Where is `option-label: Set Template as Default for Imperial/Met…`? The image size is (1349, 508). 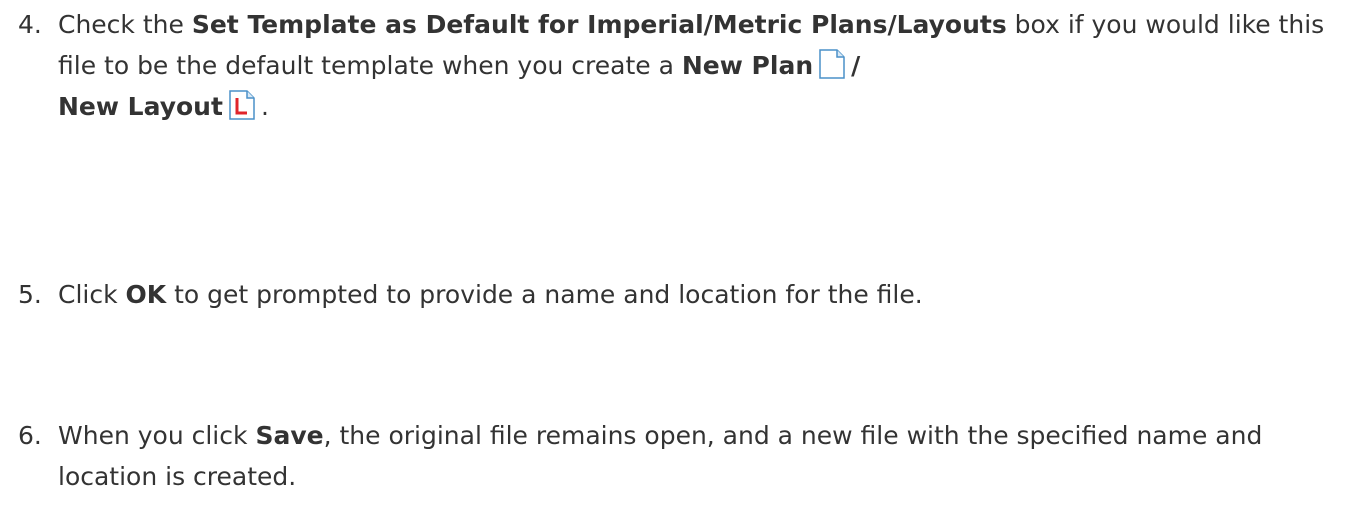 option-label: Set Template as Default for Imperial/Met… is located at coordinates (599, 24).